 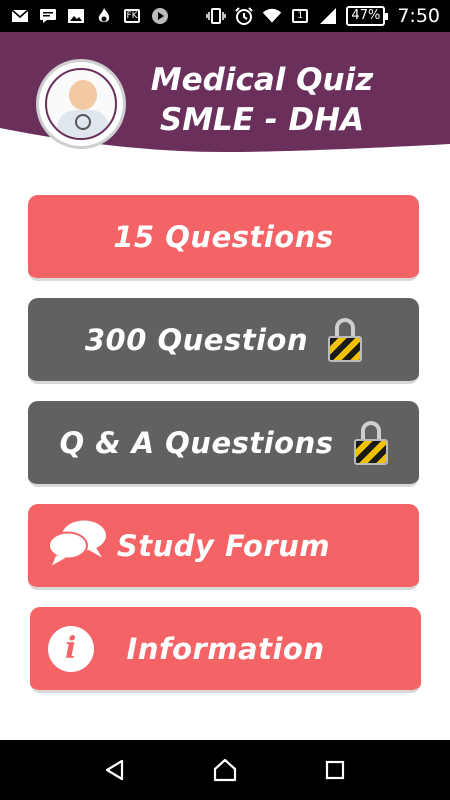 What do you see at coordinates (328, 16) in the screenshot?
I see `signal-icon` at bounding box center [328, 16].